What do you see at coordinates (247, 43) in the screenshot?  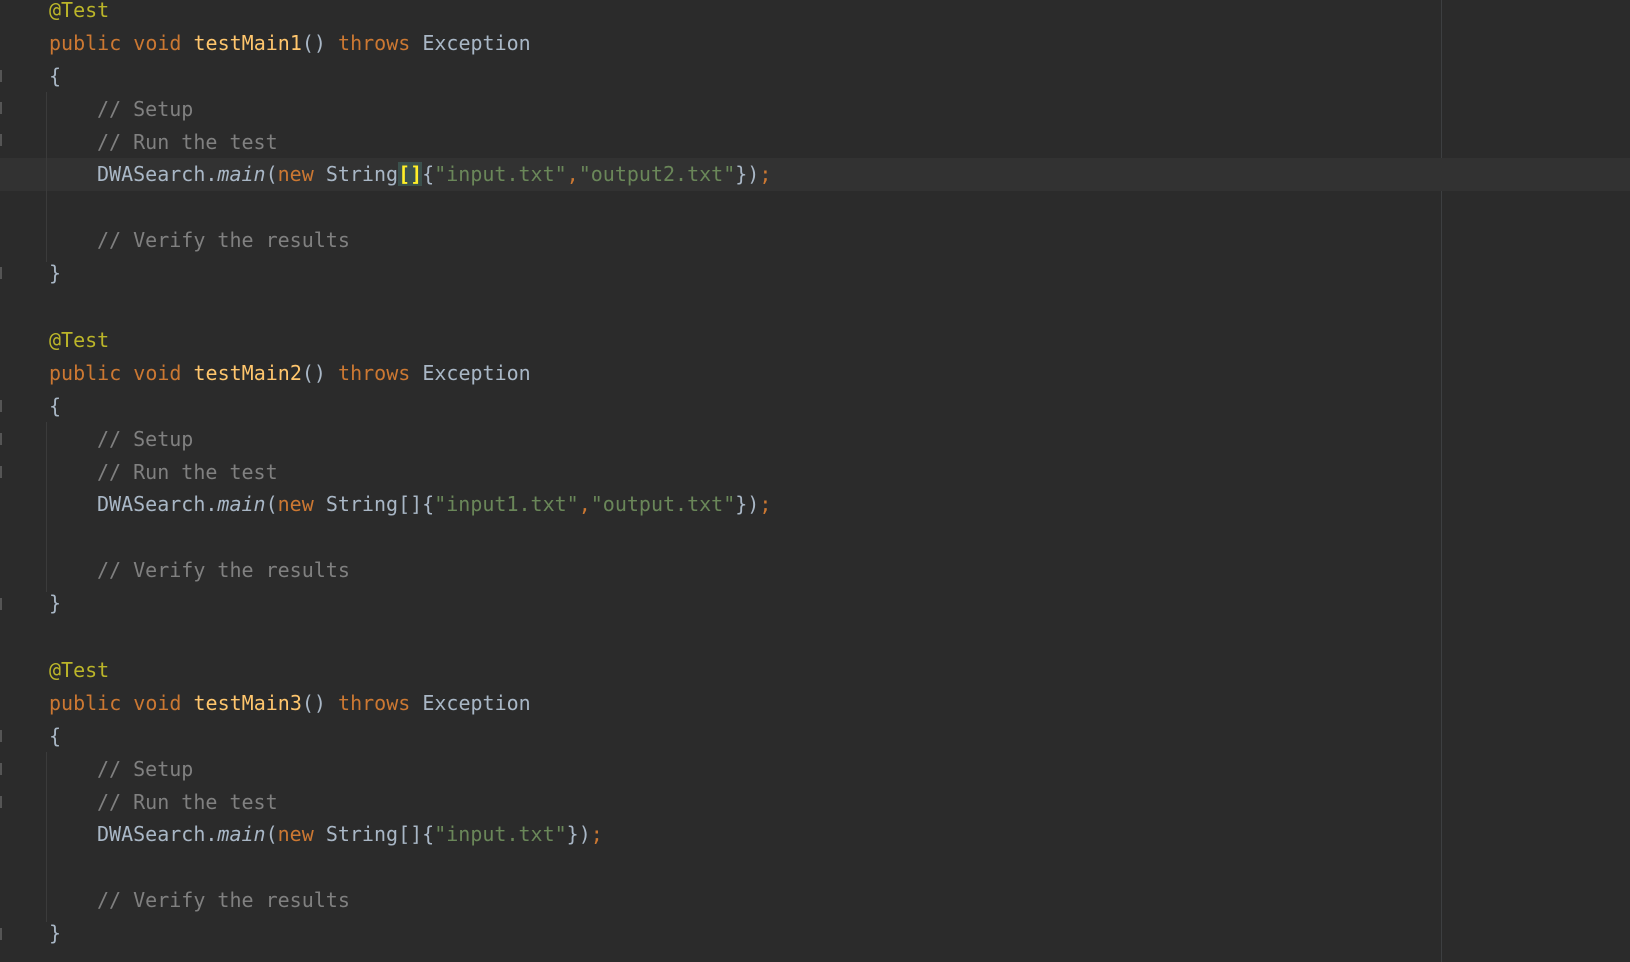 I see `method-name: testMain1` at bounding box center [247, 43].